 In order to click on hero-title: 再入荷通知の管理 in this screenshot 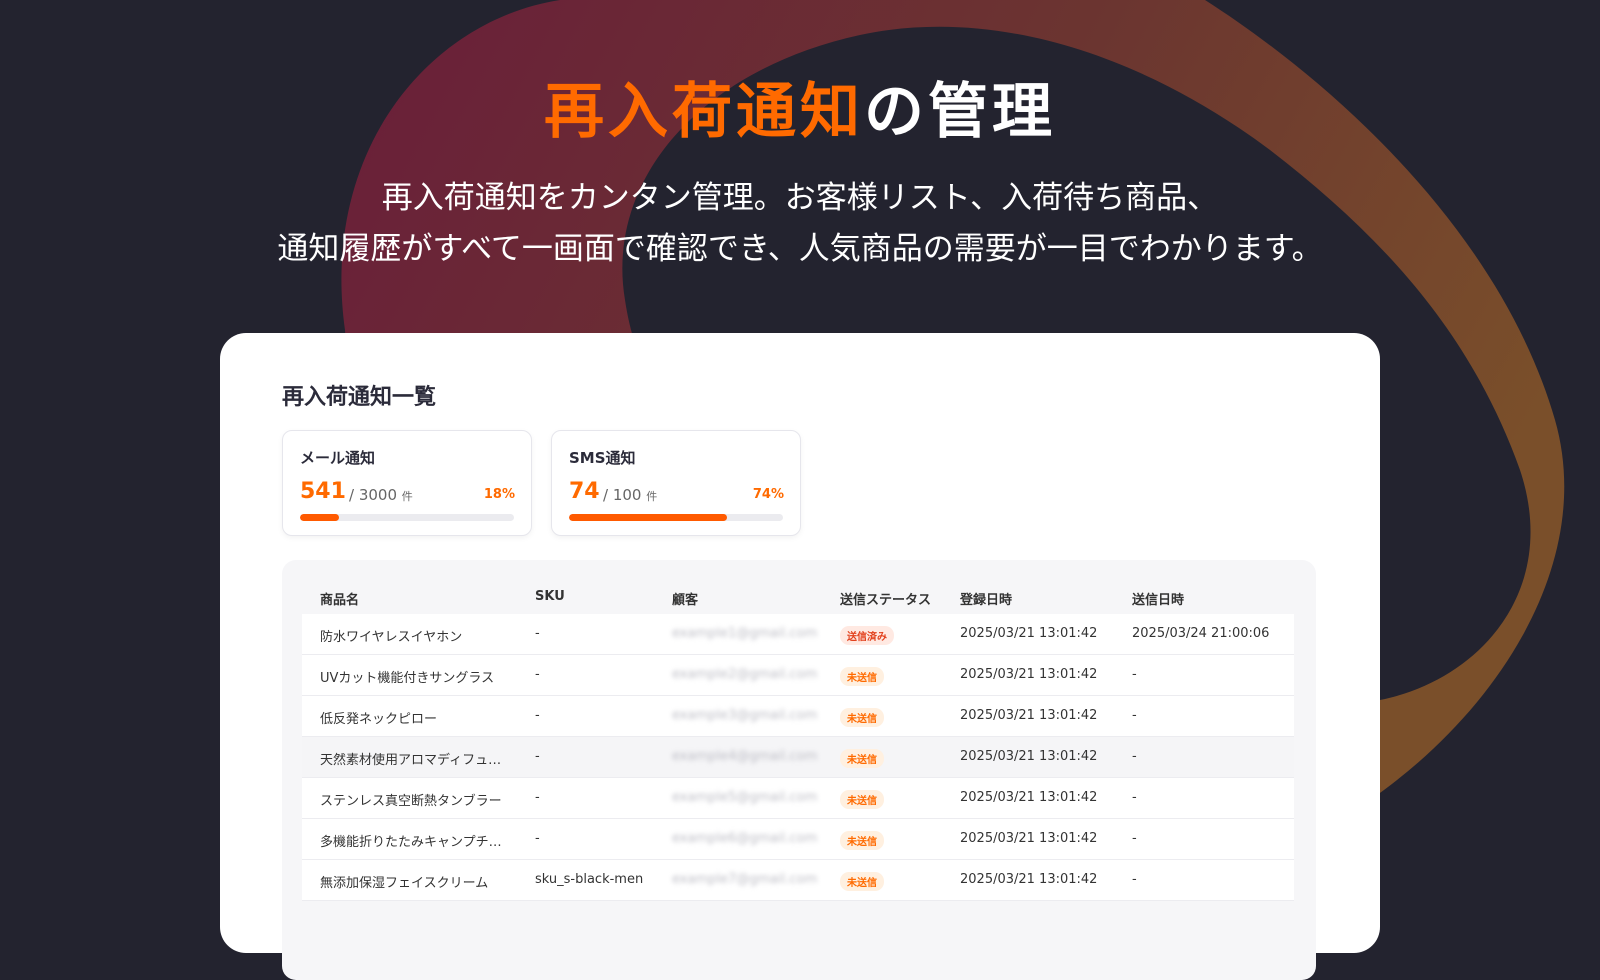, I will do `click(800, 112)`.